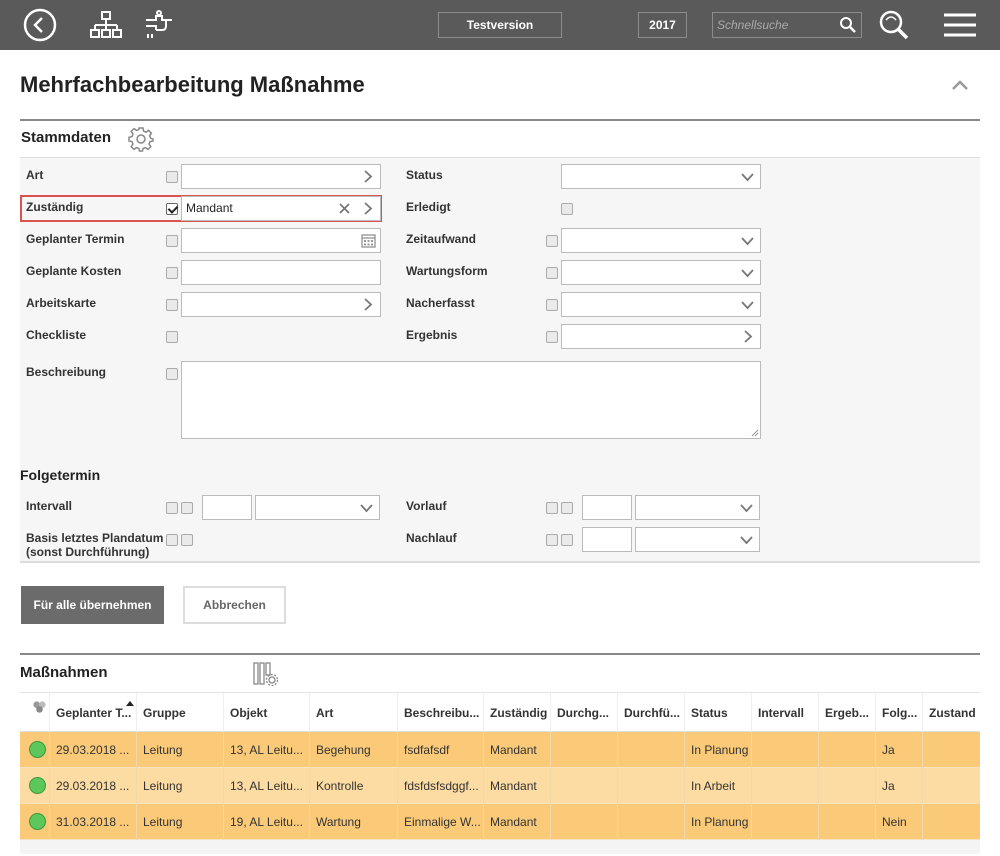  What do you see at coordinates (75, 239) in the screenshot?
I see `label-geplanter-termin: Geplanter Termin` at bounding box center [75, 239].